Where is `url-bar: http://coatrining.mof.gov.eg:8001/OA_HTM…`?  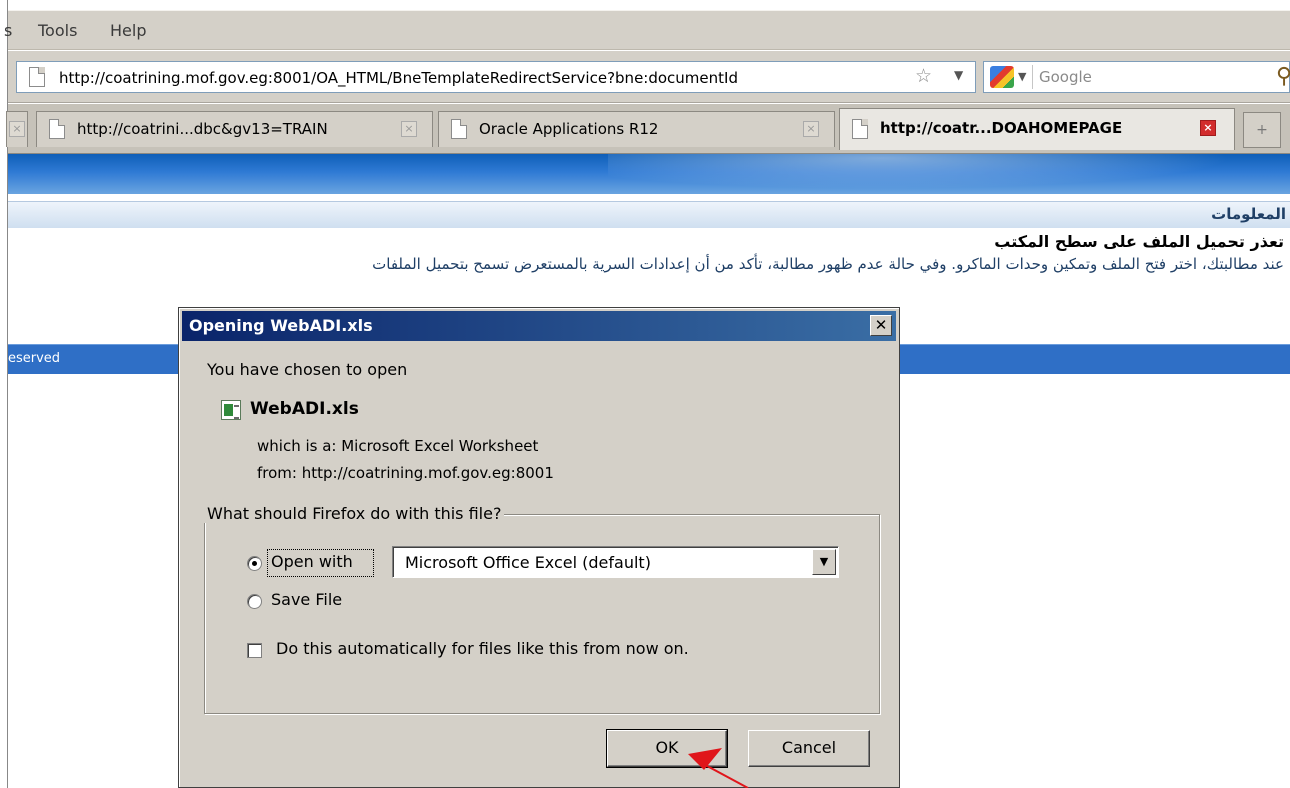 url-bar: http://coatrining.mof.gov.eg:8001/OA_HTM… is located at coordinates (496, 77).